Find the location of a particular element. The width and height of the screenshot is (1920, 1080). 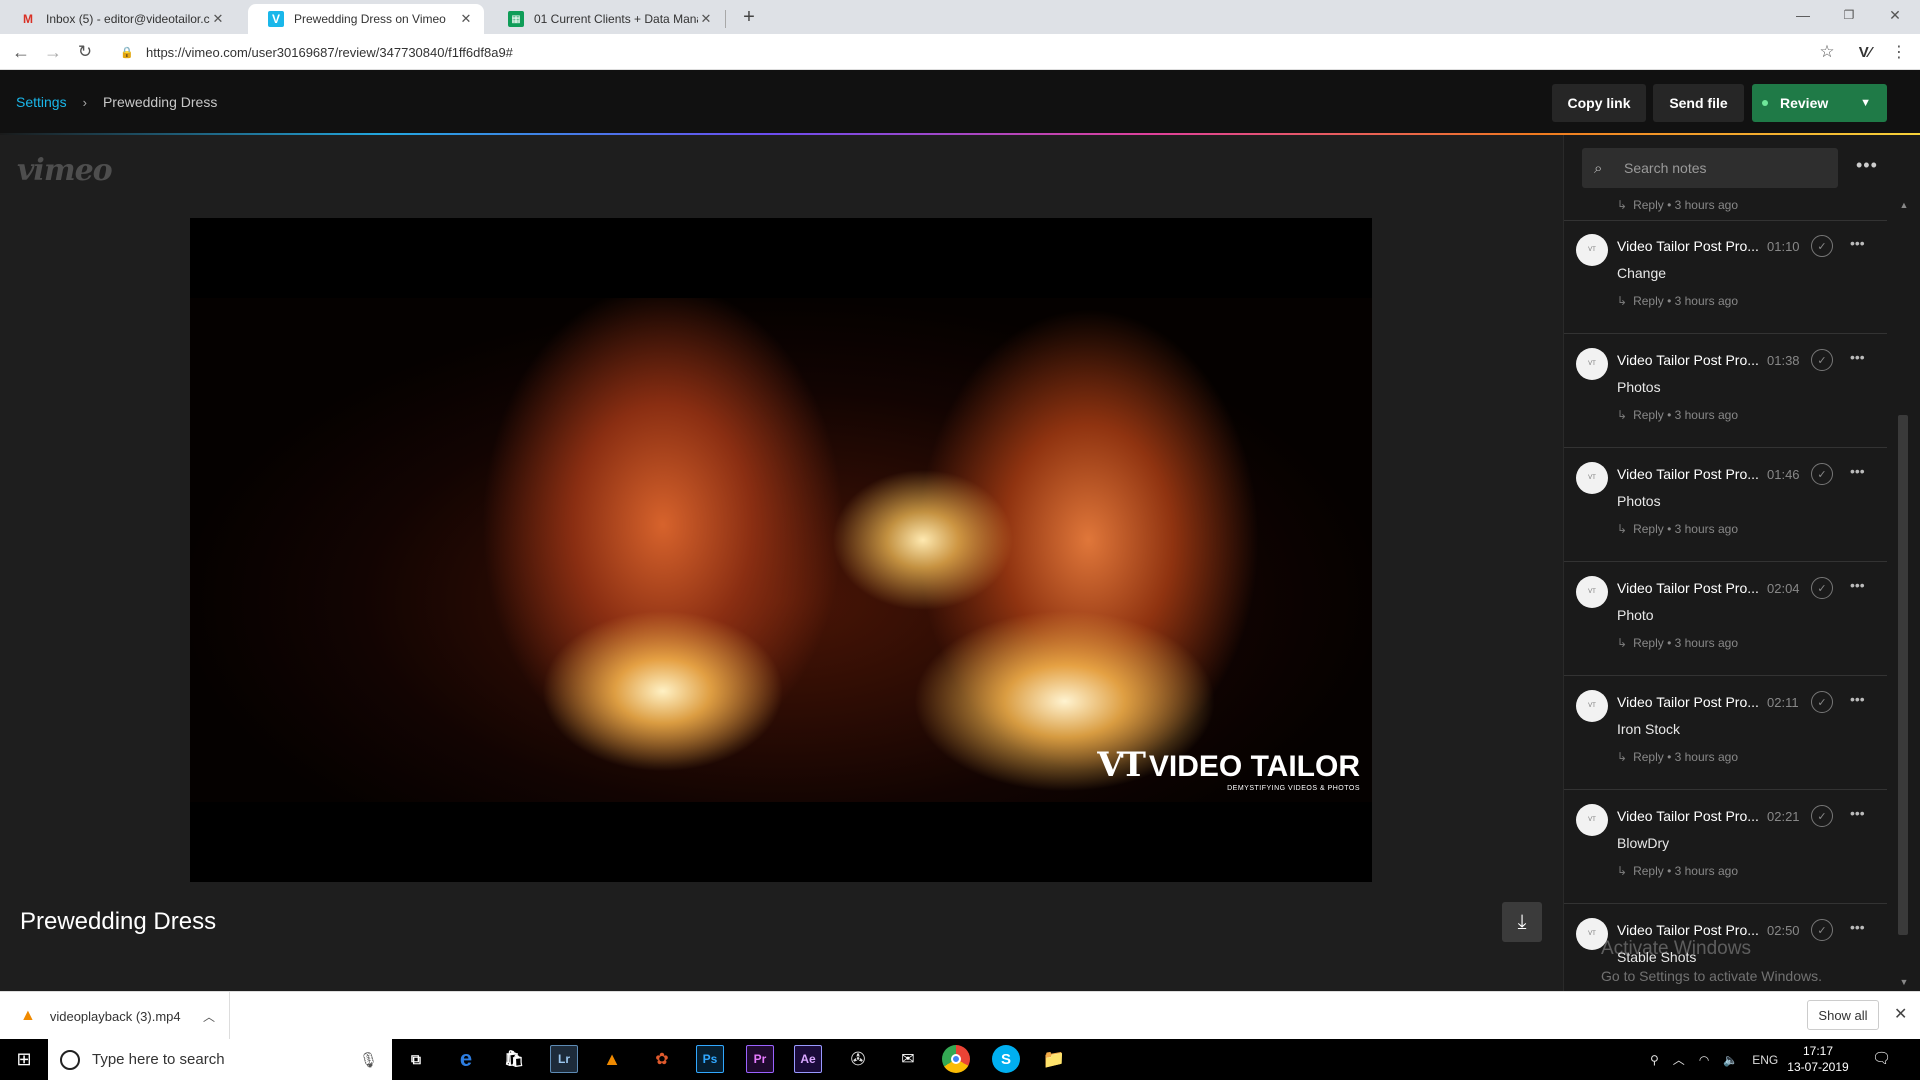

minimize-icon: — is located at coordinates (1803, 15).